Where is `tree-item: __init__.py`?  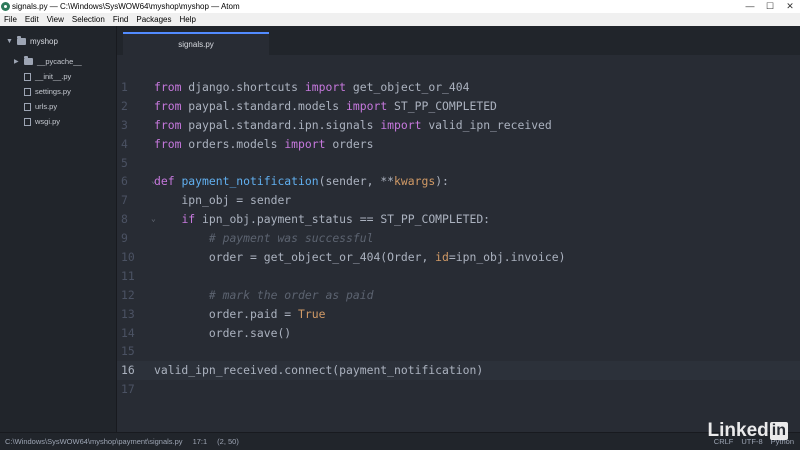 tree-item: __init__.py is located at coordinates (48, 76).